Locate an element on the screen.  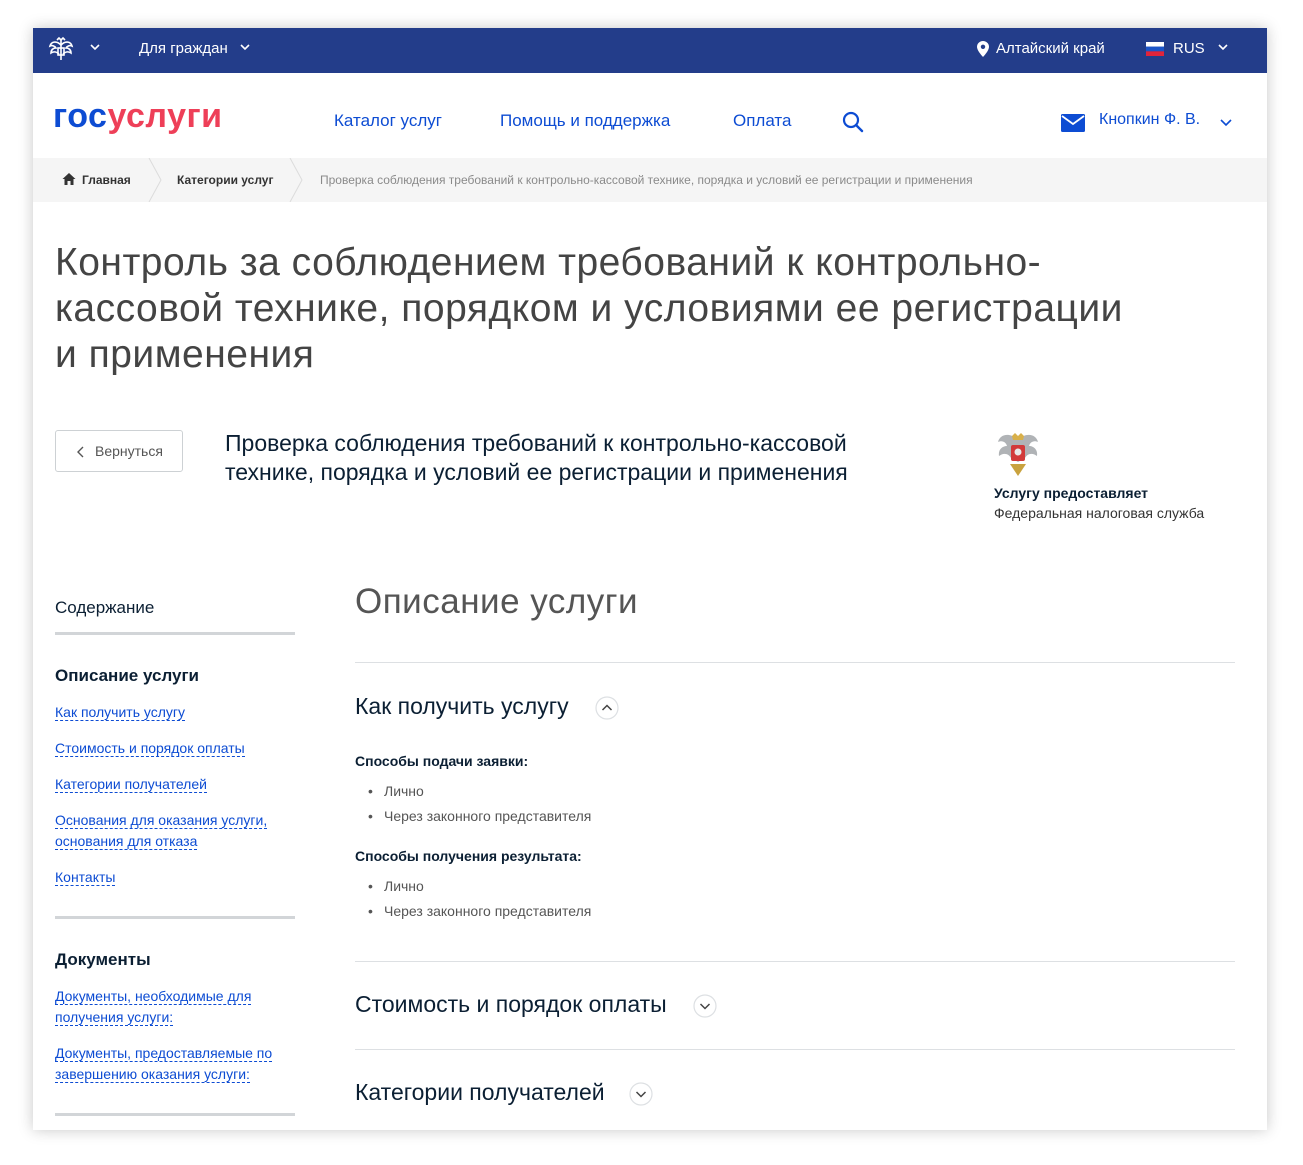
sidebar-link-cost: Стоимость и порядок оплаты is located at coordinates (175, 748).